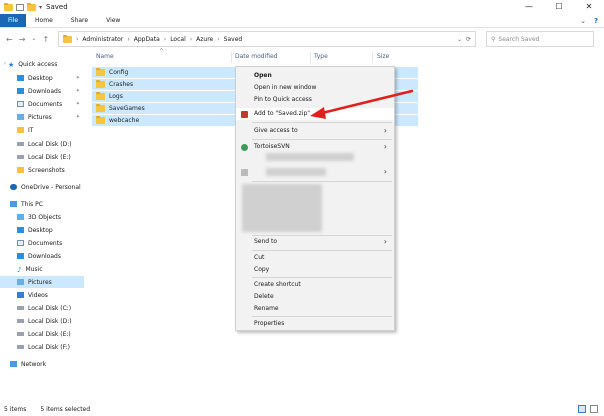  What do you see at coordinates (529, 7) in the screenshot?
I see `minimize-icon: —` at bounding box center [529, 7].